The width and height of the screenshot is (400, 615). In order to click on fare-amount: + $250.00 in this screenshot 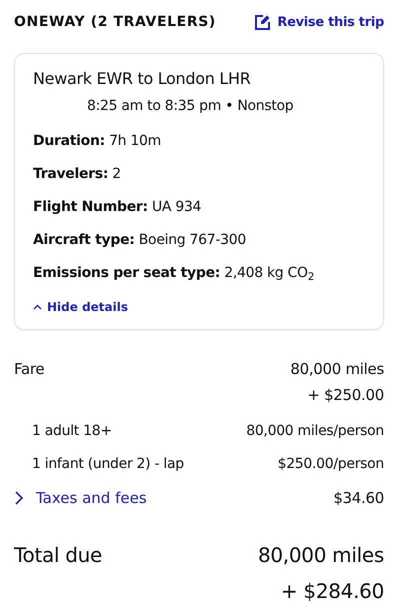, I will do `click(345, 395)`.